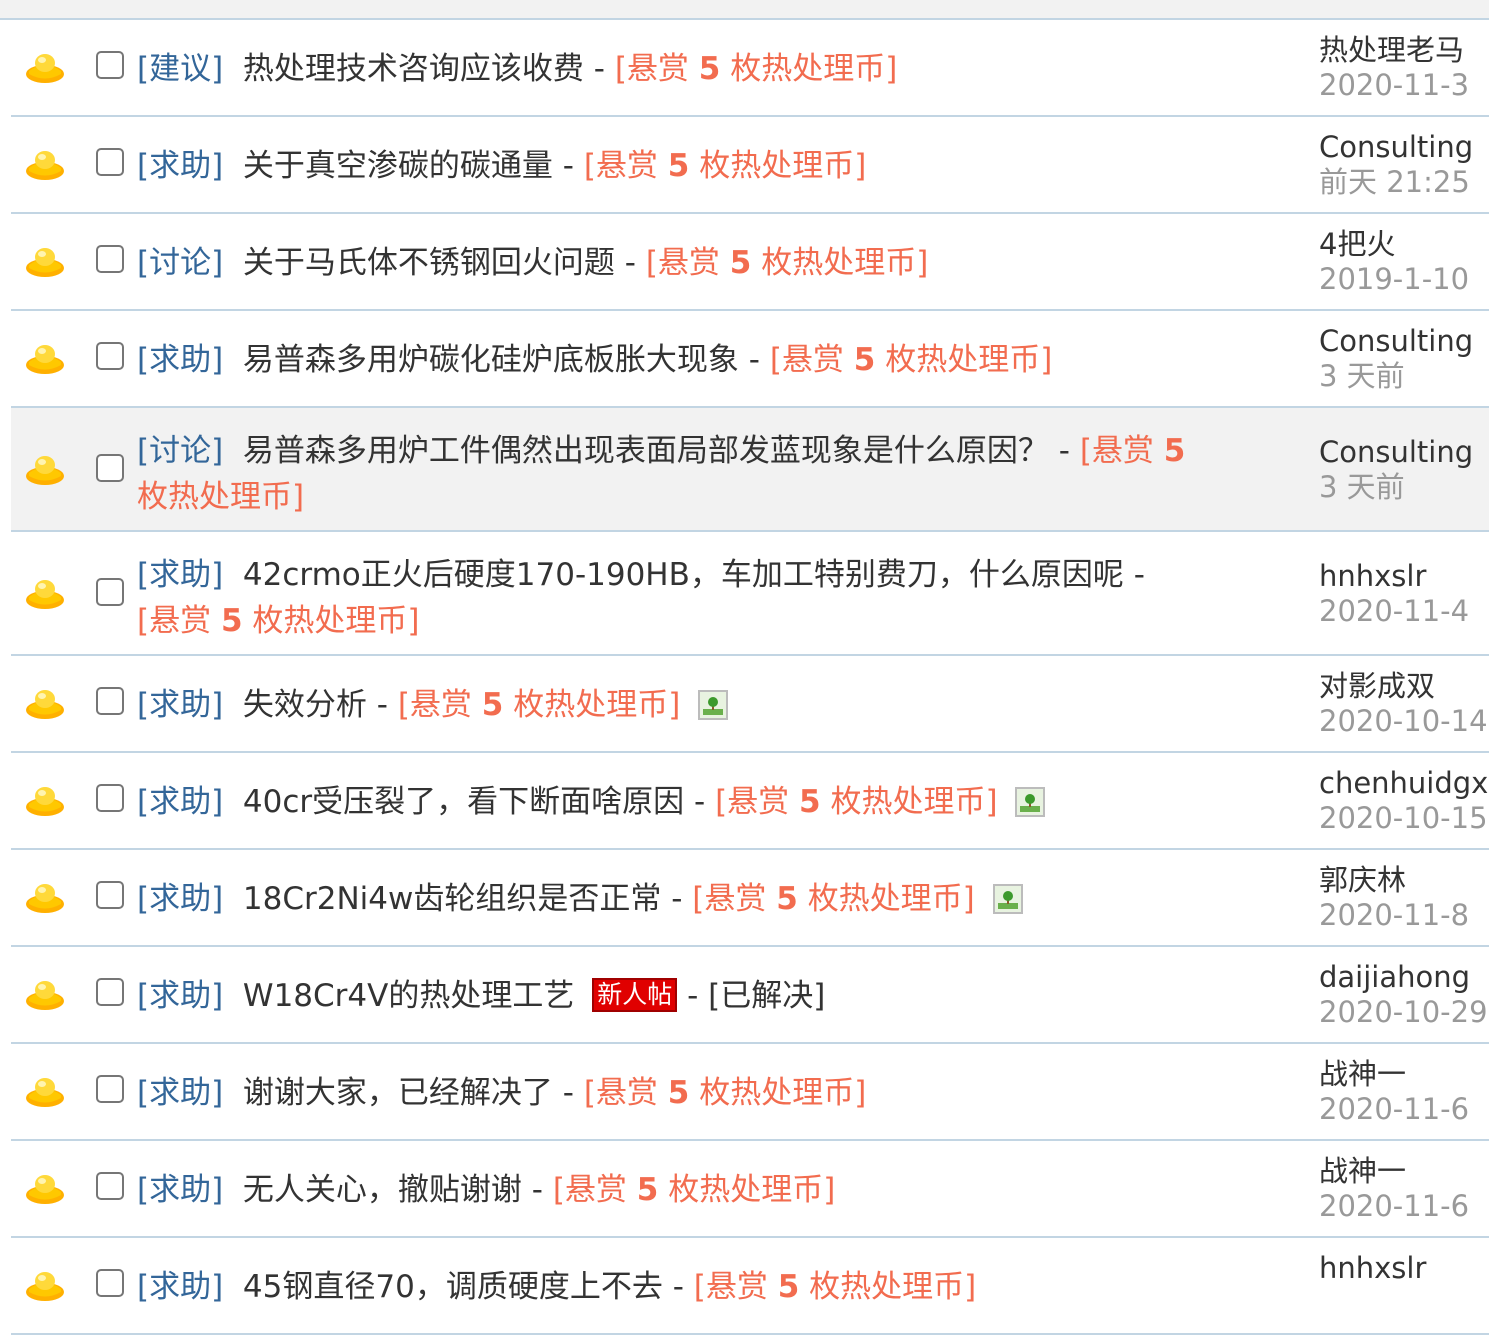 This screenshot has width=1489, height=1335. I want to click on thread-subject-link: 易普森多用炉工件偶然出现表面局部发蓝现象是什么原因？, so click(646, 451).